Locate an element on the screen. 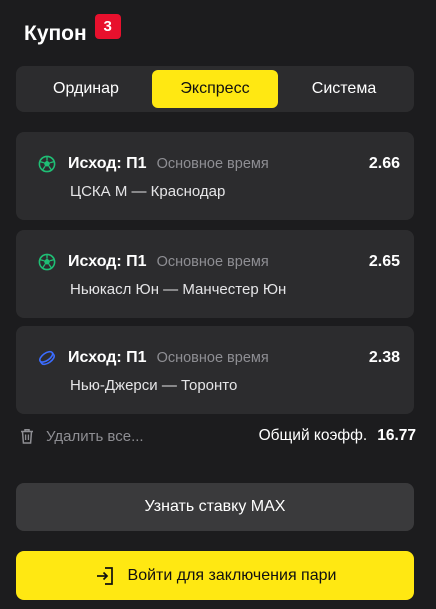 The width and height of the screenshot is (436, 609). total-odds-value: 16.77 is located at coordinates (396, 435).